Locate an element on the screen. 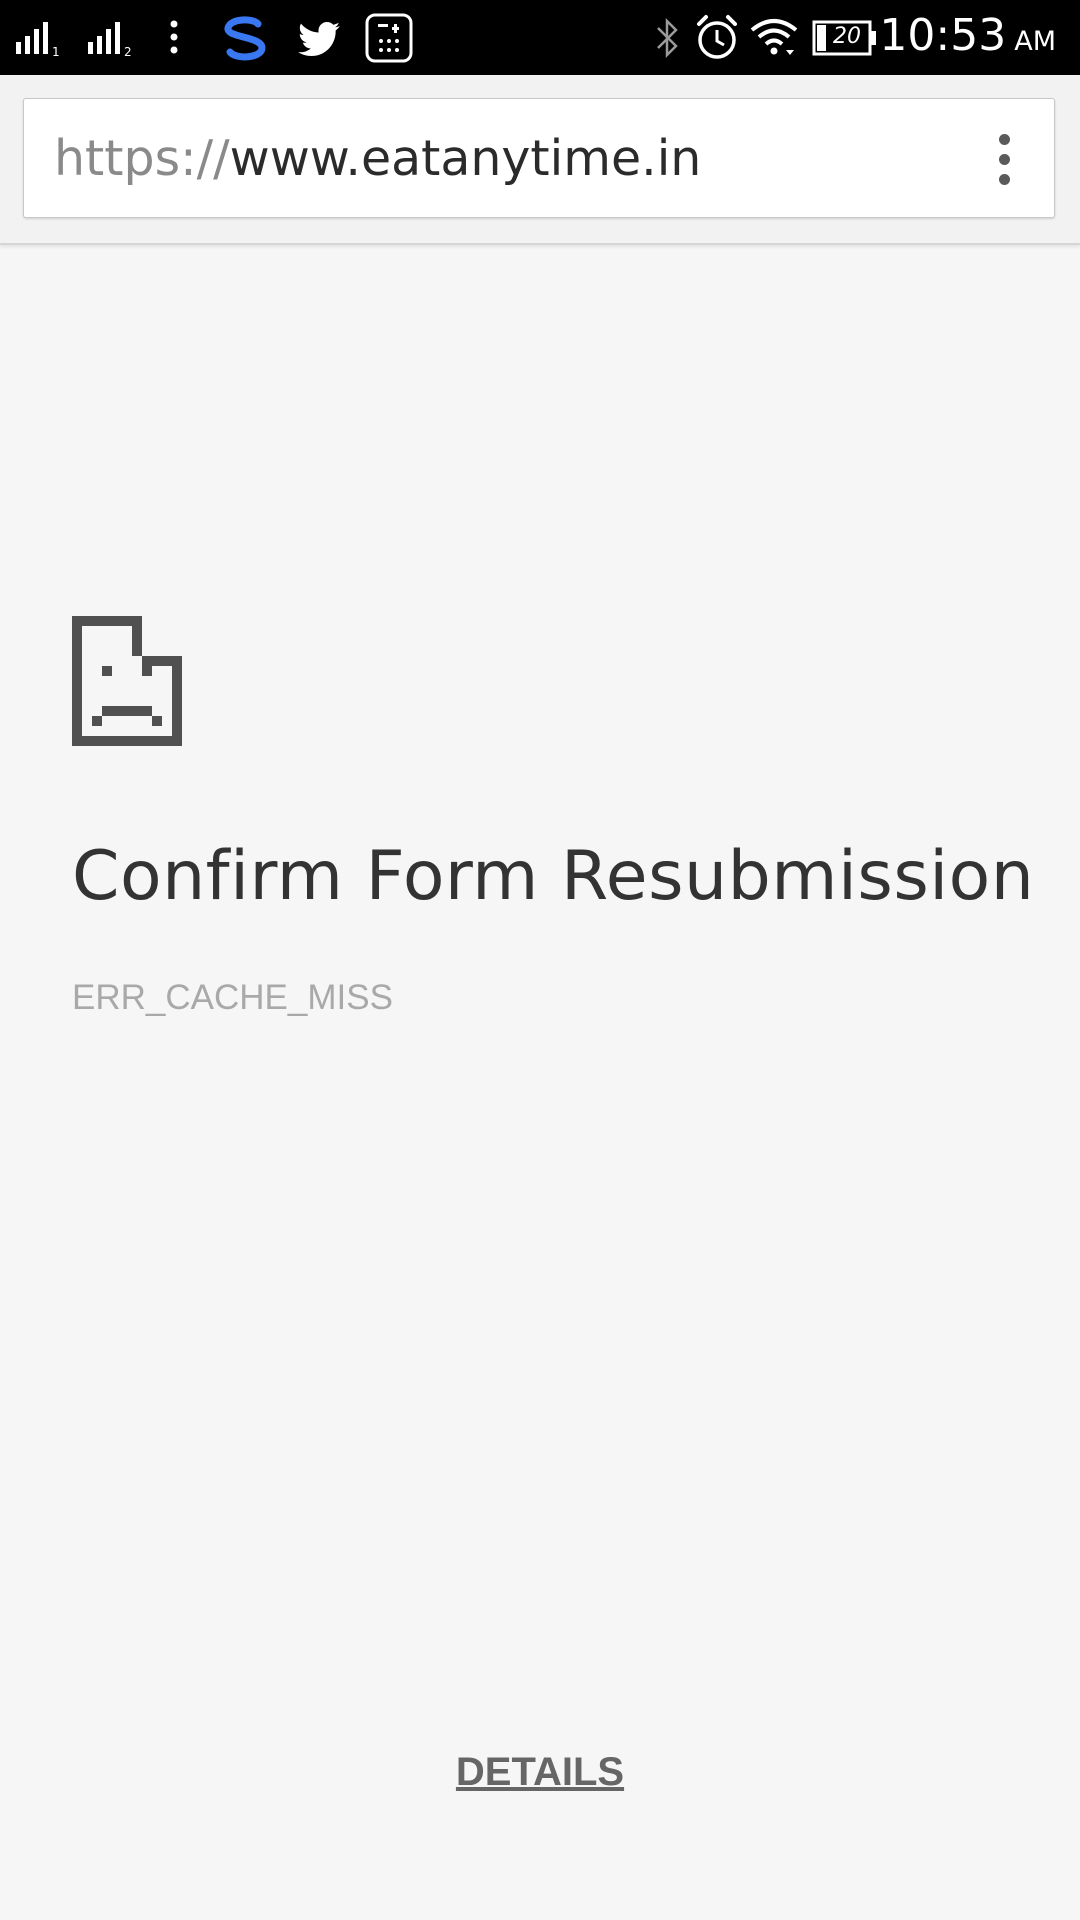 This screenshot has height=1920, width=1080. clock-time: 10:53 is located at coordinates (943, 35).